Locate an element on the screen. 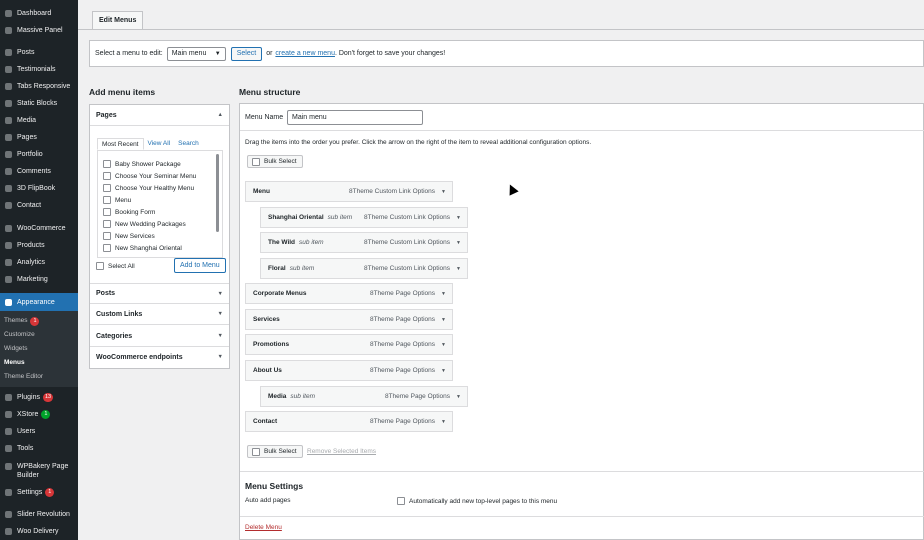 The image size is (924, 540). menu-item: Promotions 8Theme Page Options ▼ is located at coordinates (349, 344).